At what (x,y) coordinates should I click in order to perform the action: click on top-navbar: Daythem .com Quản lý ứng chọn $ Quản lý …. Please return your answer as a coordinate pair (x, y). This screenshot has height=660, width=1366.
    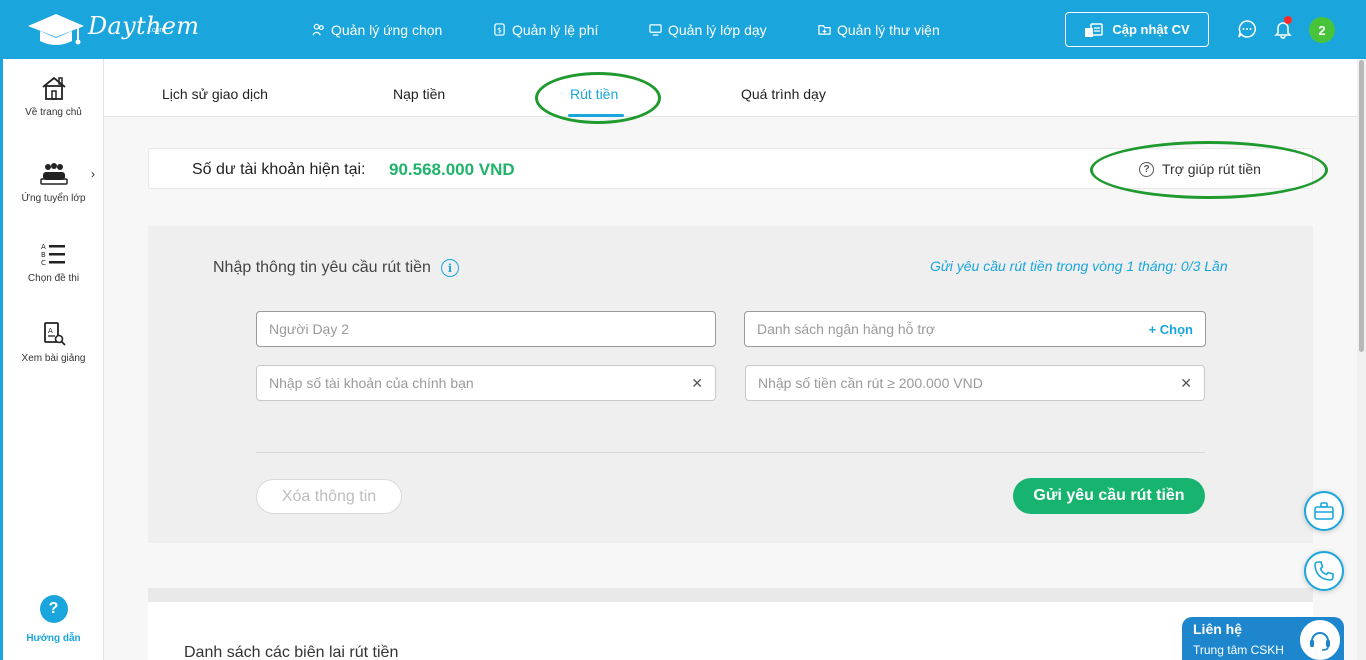
    Looking at the image, I should click on (683, 29).